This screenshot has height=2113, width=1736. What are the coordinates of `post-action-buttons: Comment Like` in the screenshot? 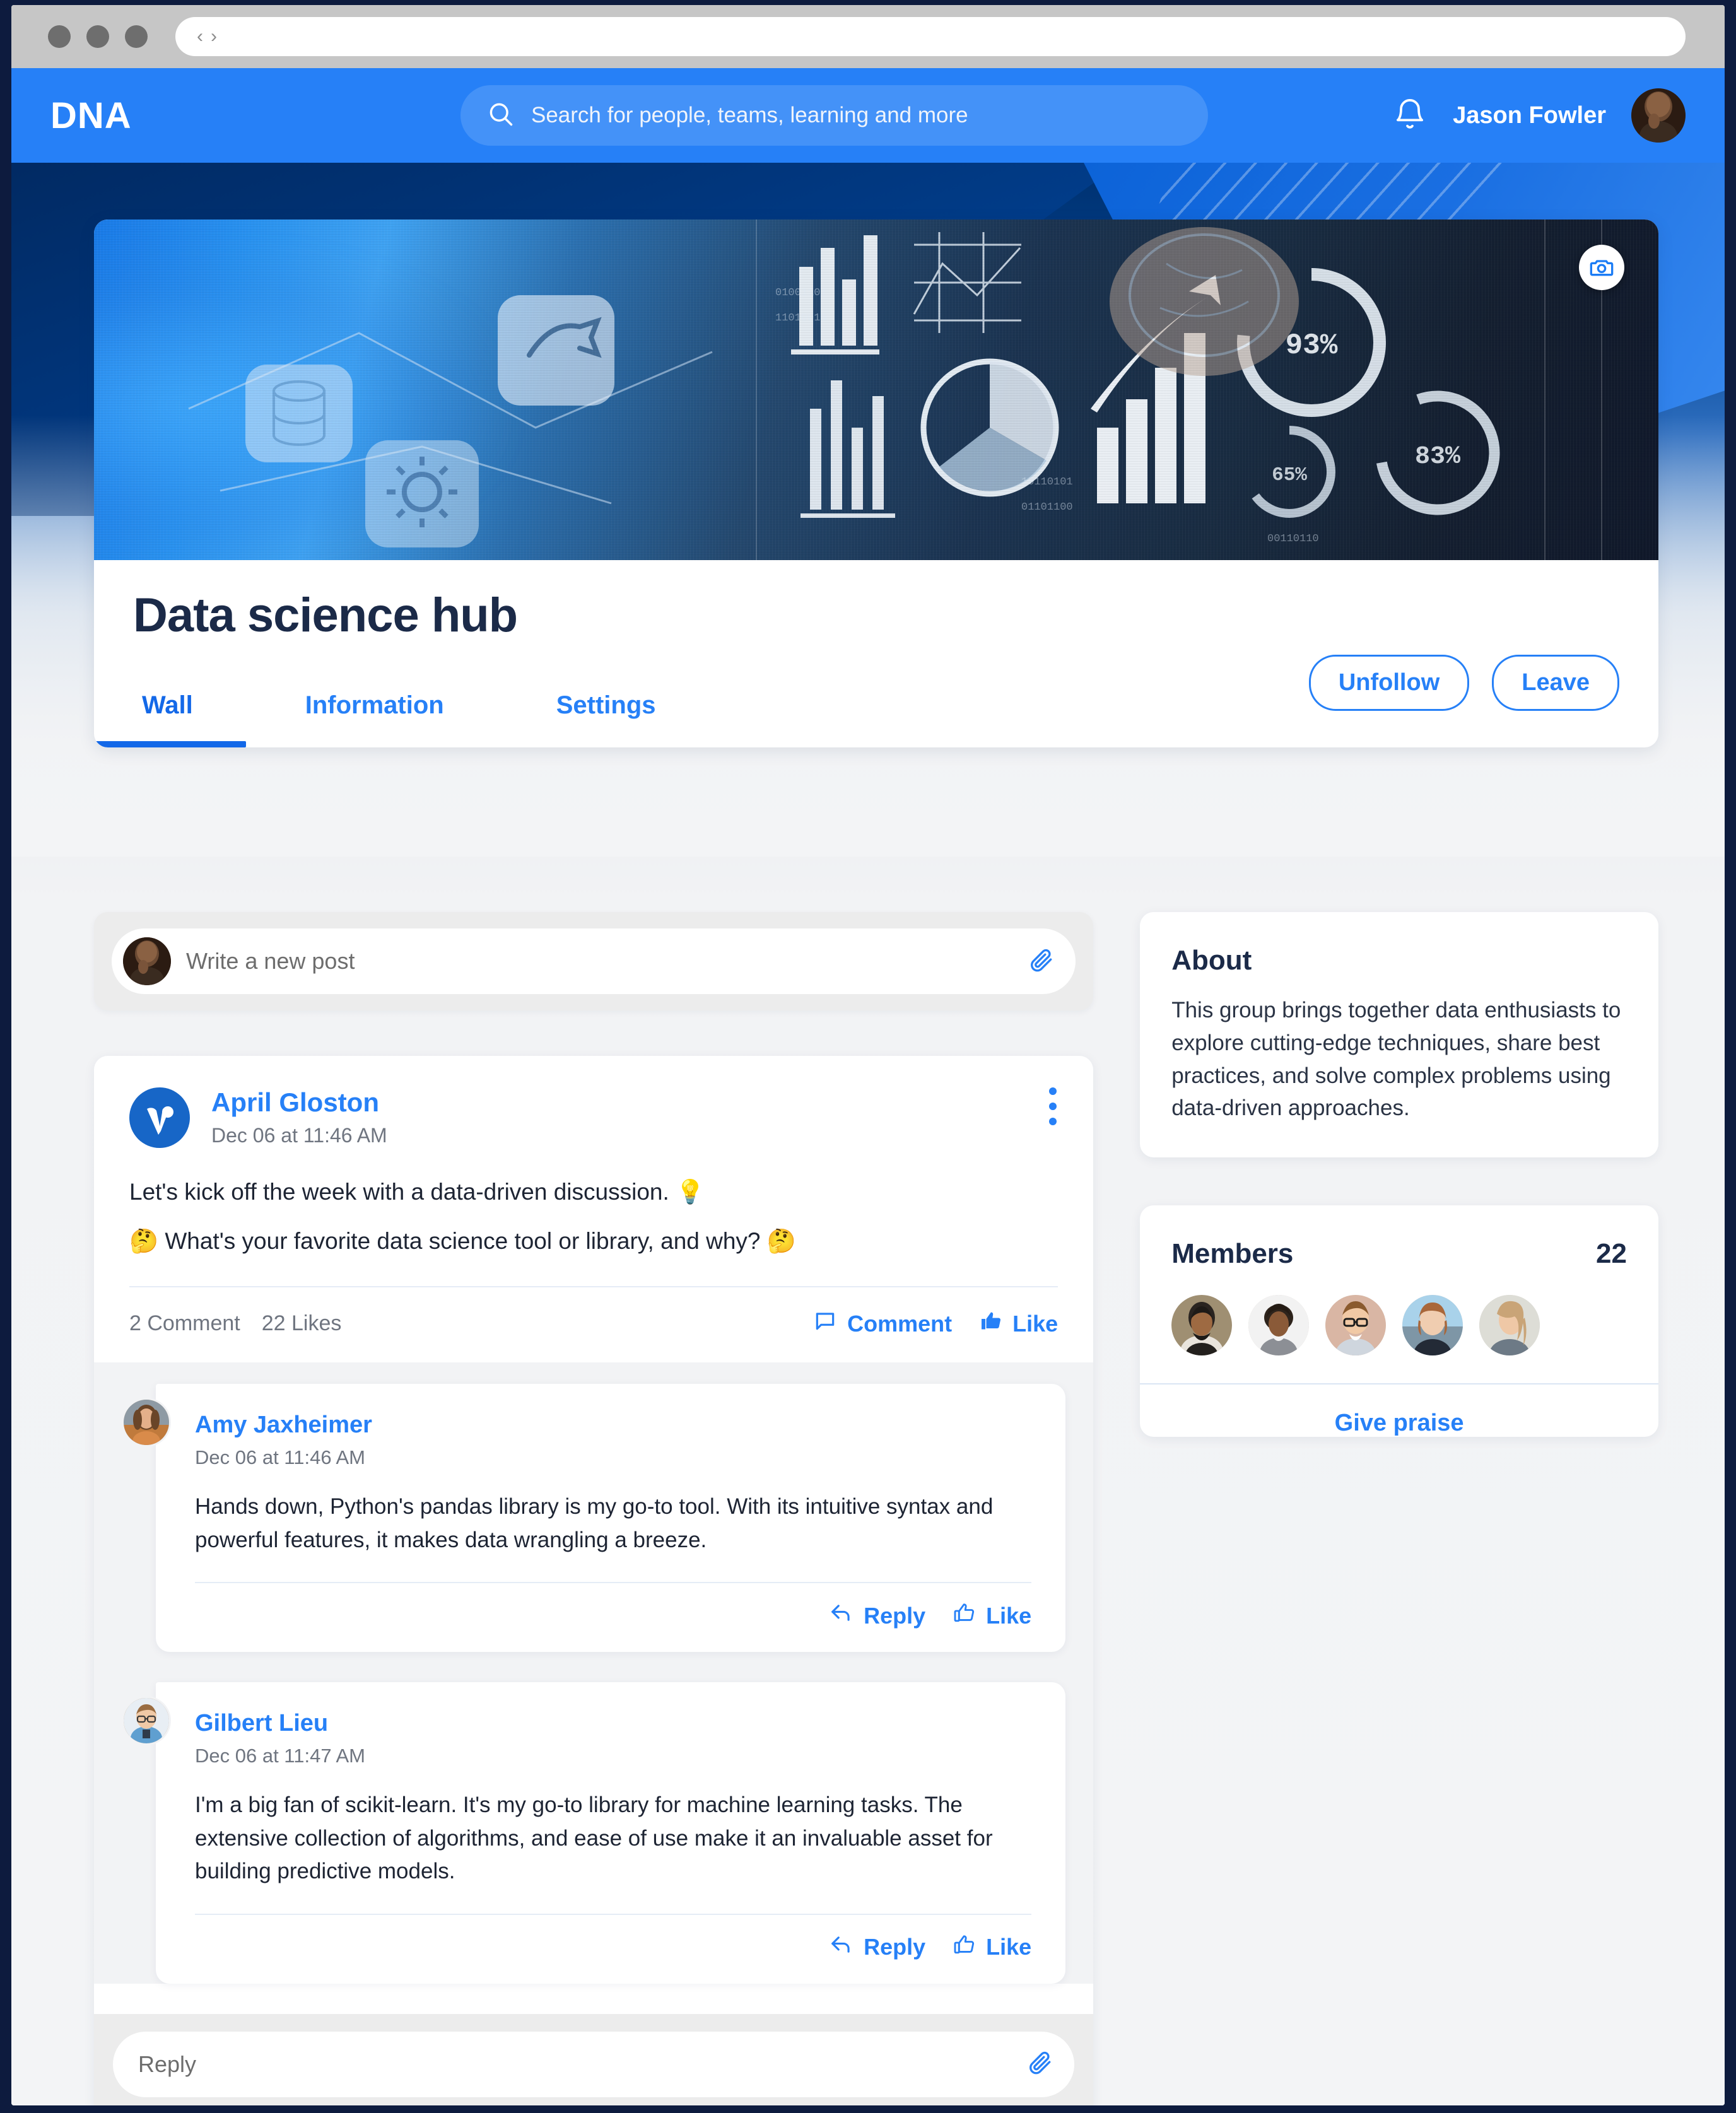 It's located at (935, 1324).